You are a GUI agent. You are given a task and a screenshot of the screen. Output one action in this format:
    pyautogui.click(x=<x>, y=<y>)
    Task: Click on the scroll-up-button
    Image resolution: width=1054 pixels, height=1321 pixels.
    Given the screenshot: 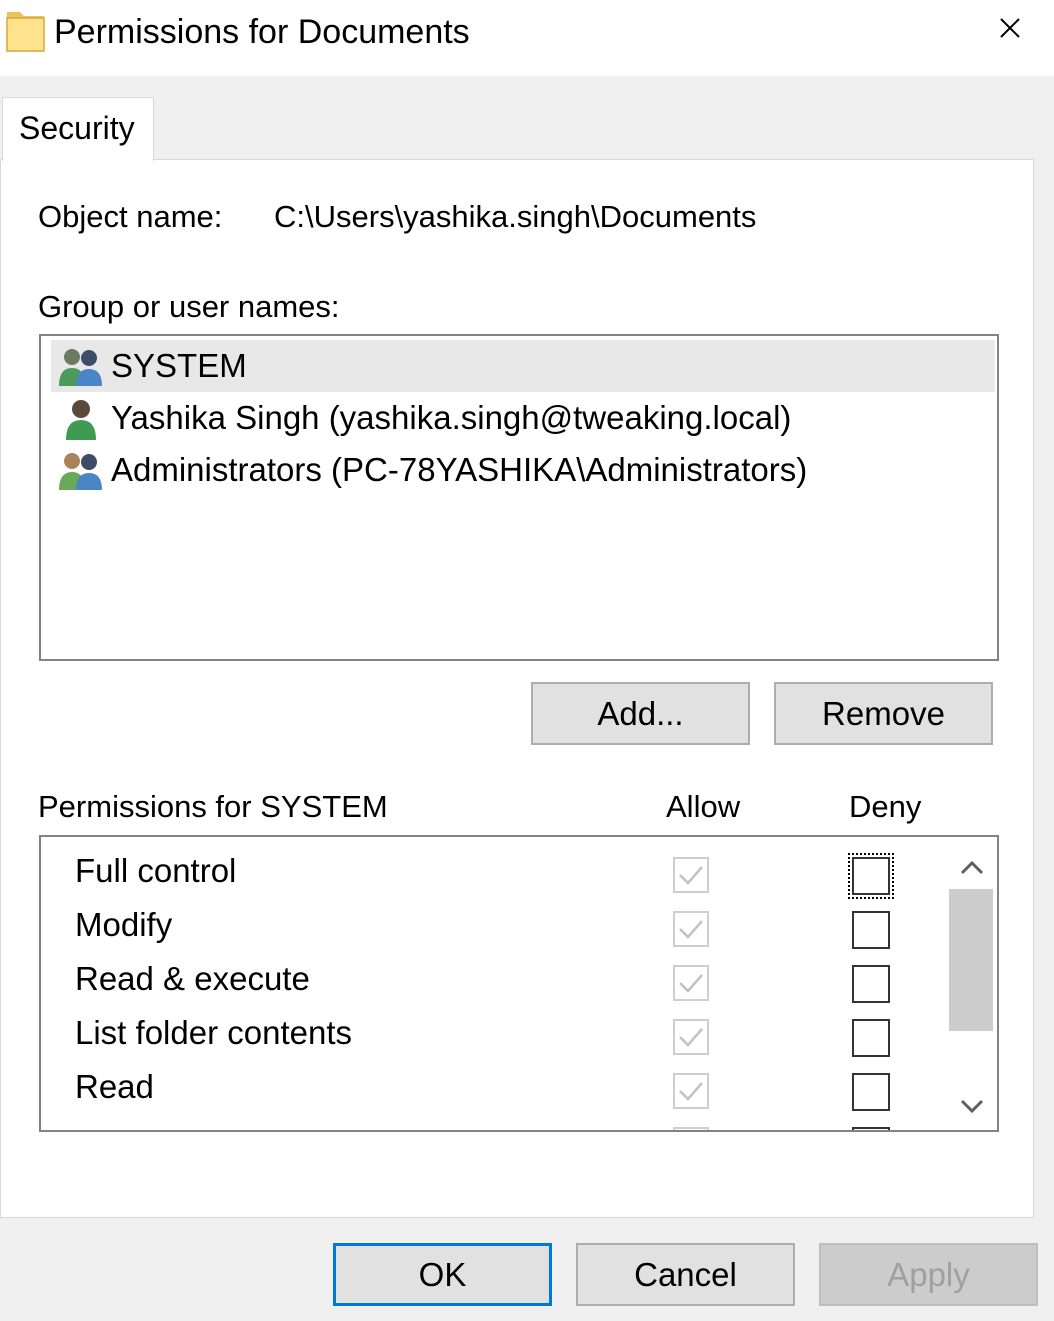 What is the action you would take?
    pyautogui.click(x=972, y=865)
    